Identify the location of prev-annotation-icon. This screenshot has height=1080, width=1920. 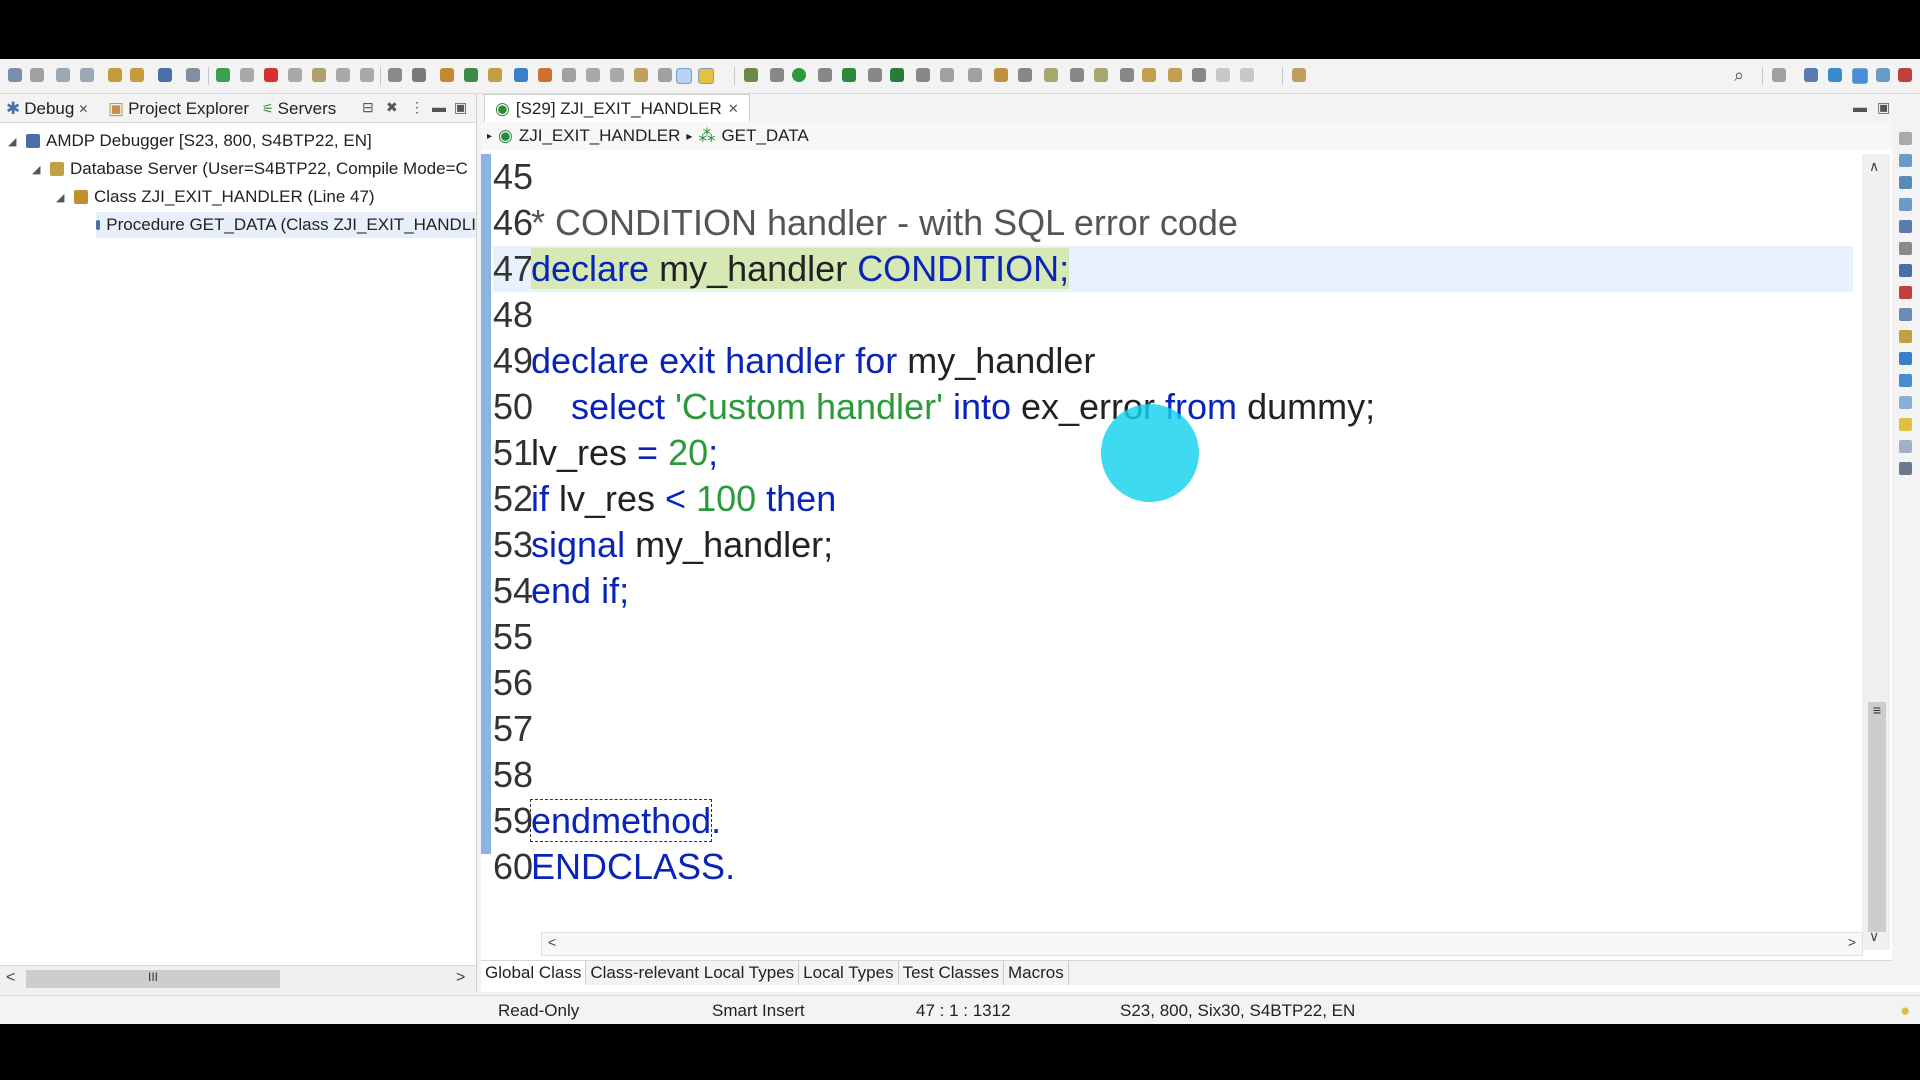
(1101, 75).